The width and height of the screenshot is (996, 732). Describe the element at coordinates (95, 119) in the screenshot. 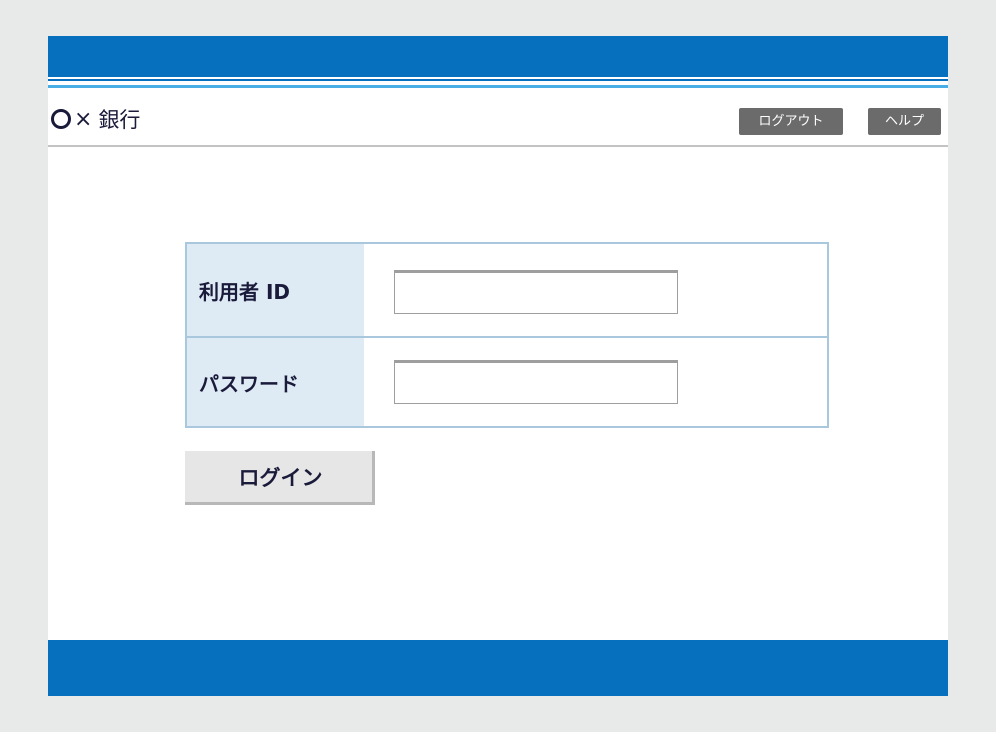

I see `bank-logo: × 銀行` at that location.